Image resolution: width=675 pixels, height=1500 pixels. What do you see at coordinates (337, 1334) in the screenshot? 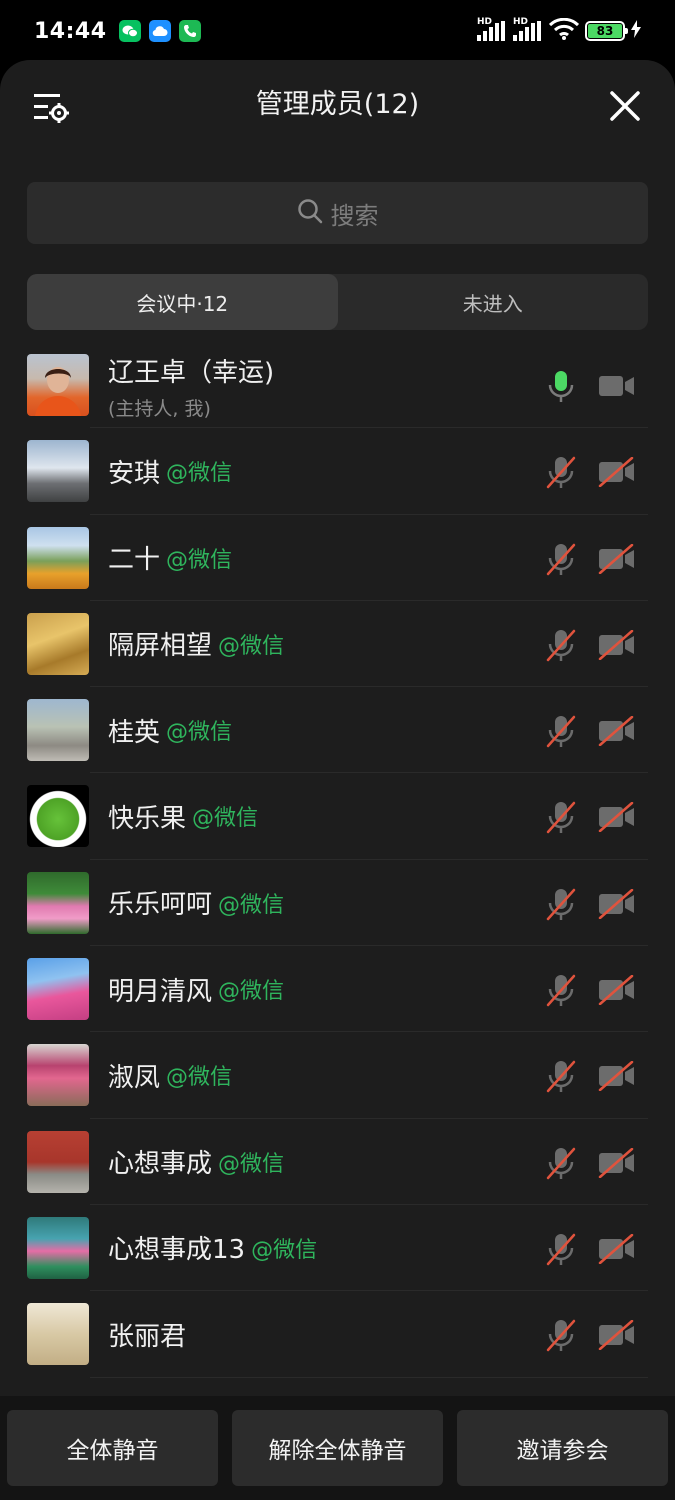
I see `list-item: 张丽君` at bounding box center [337, 1334].